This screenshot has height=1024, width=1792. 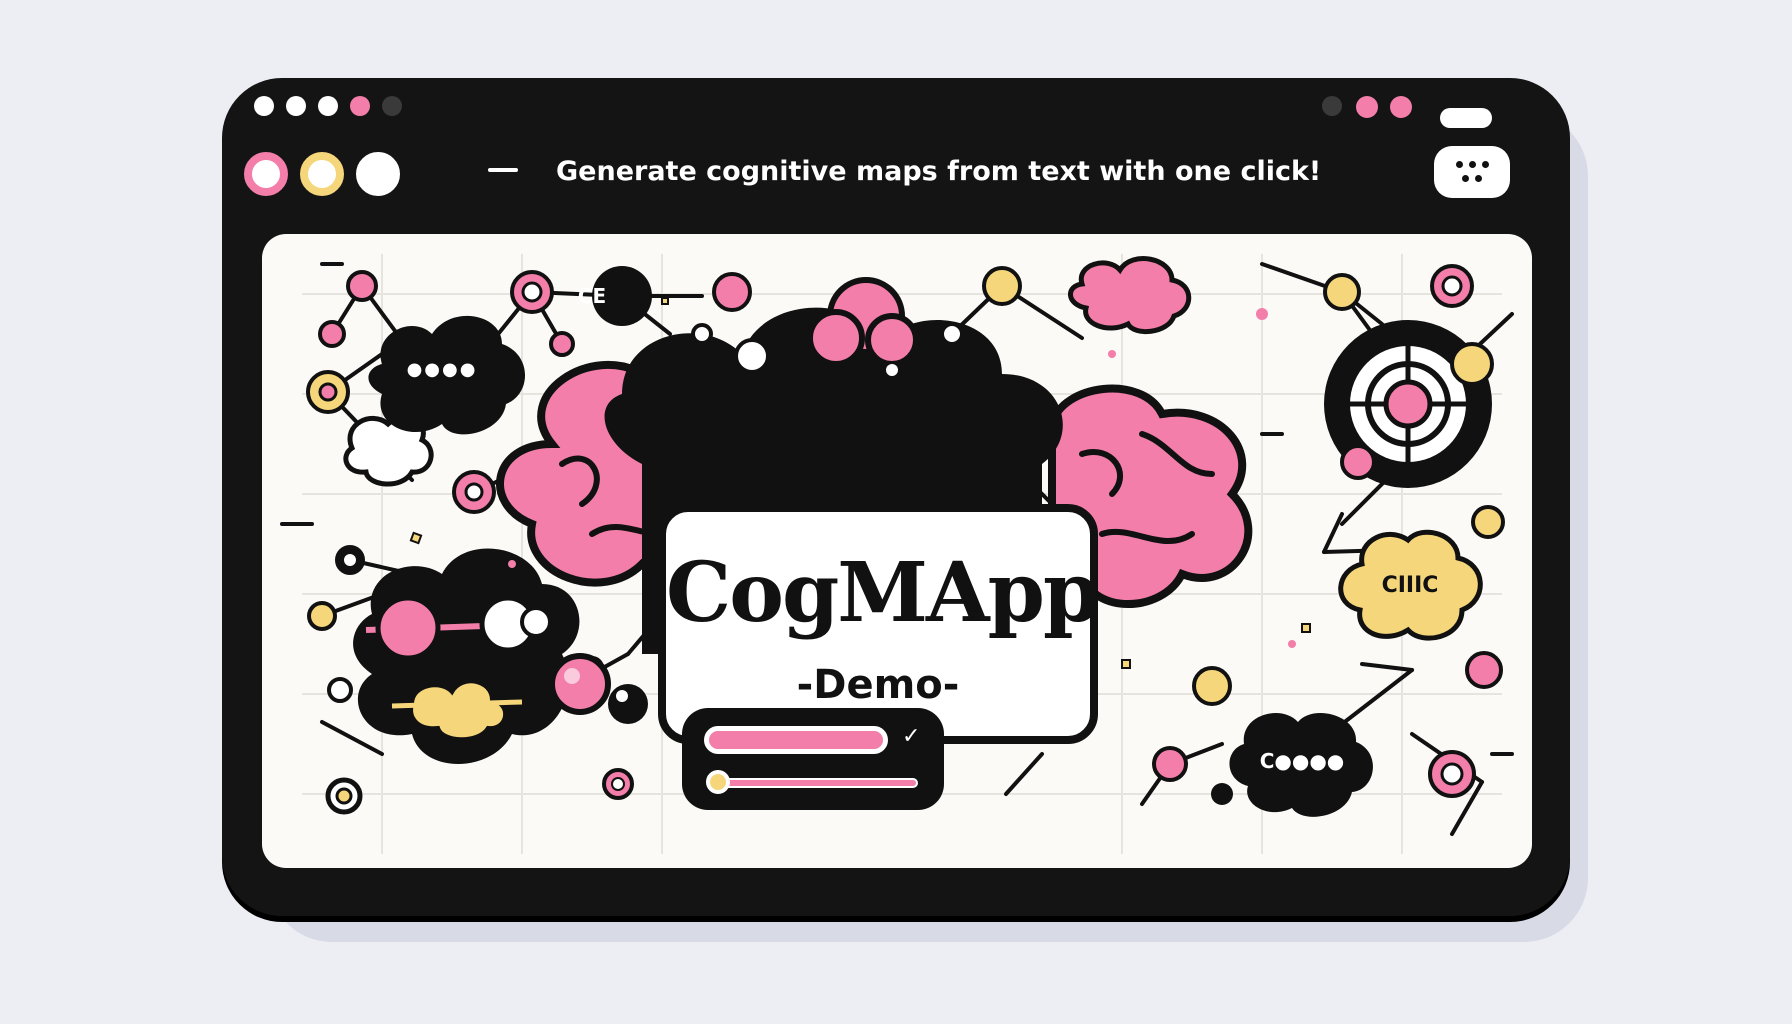 What do you see at coordinates (322, 174) in the screenshot?
I see `minimize-button` at bounding box center [322, 174].